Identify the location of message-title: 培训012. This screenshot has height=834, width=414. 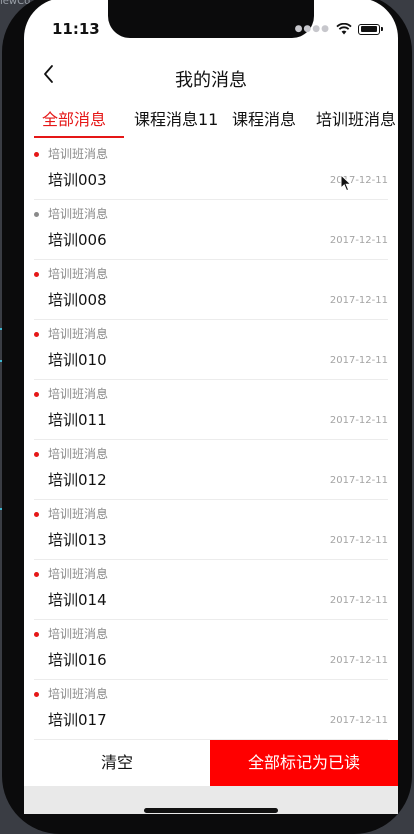
(77, 480).